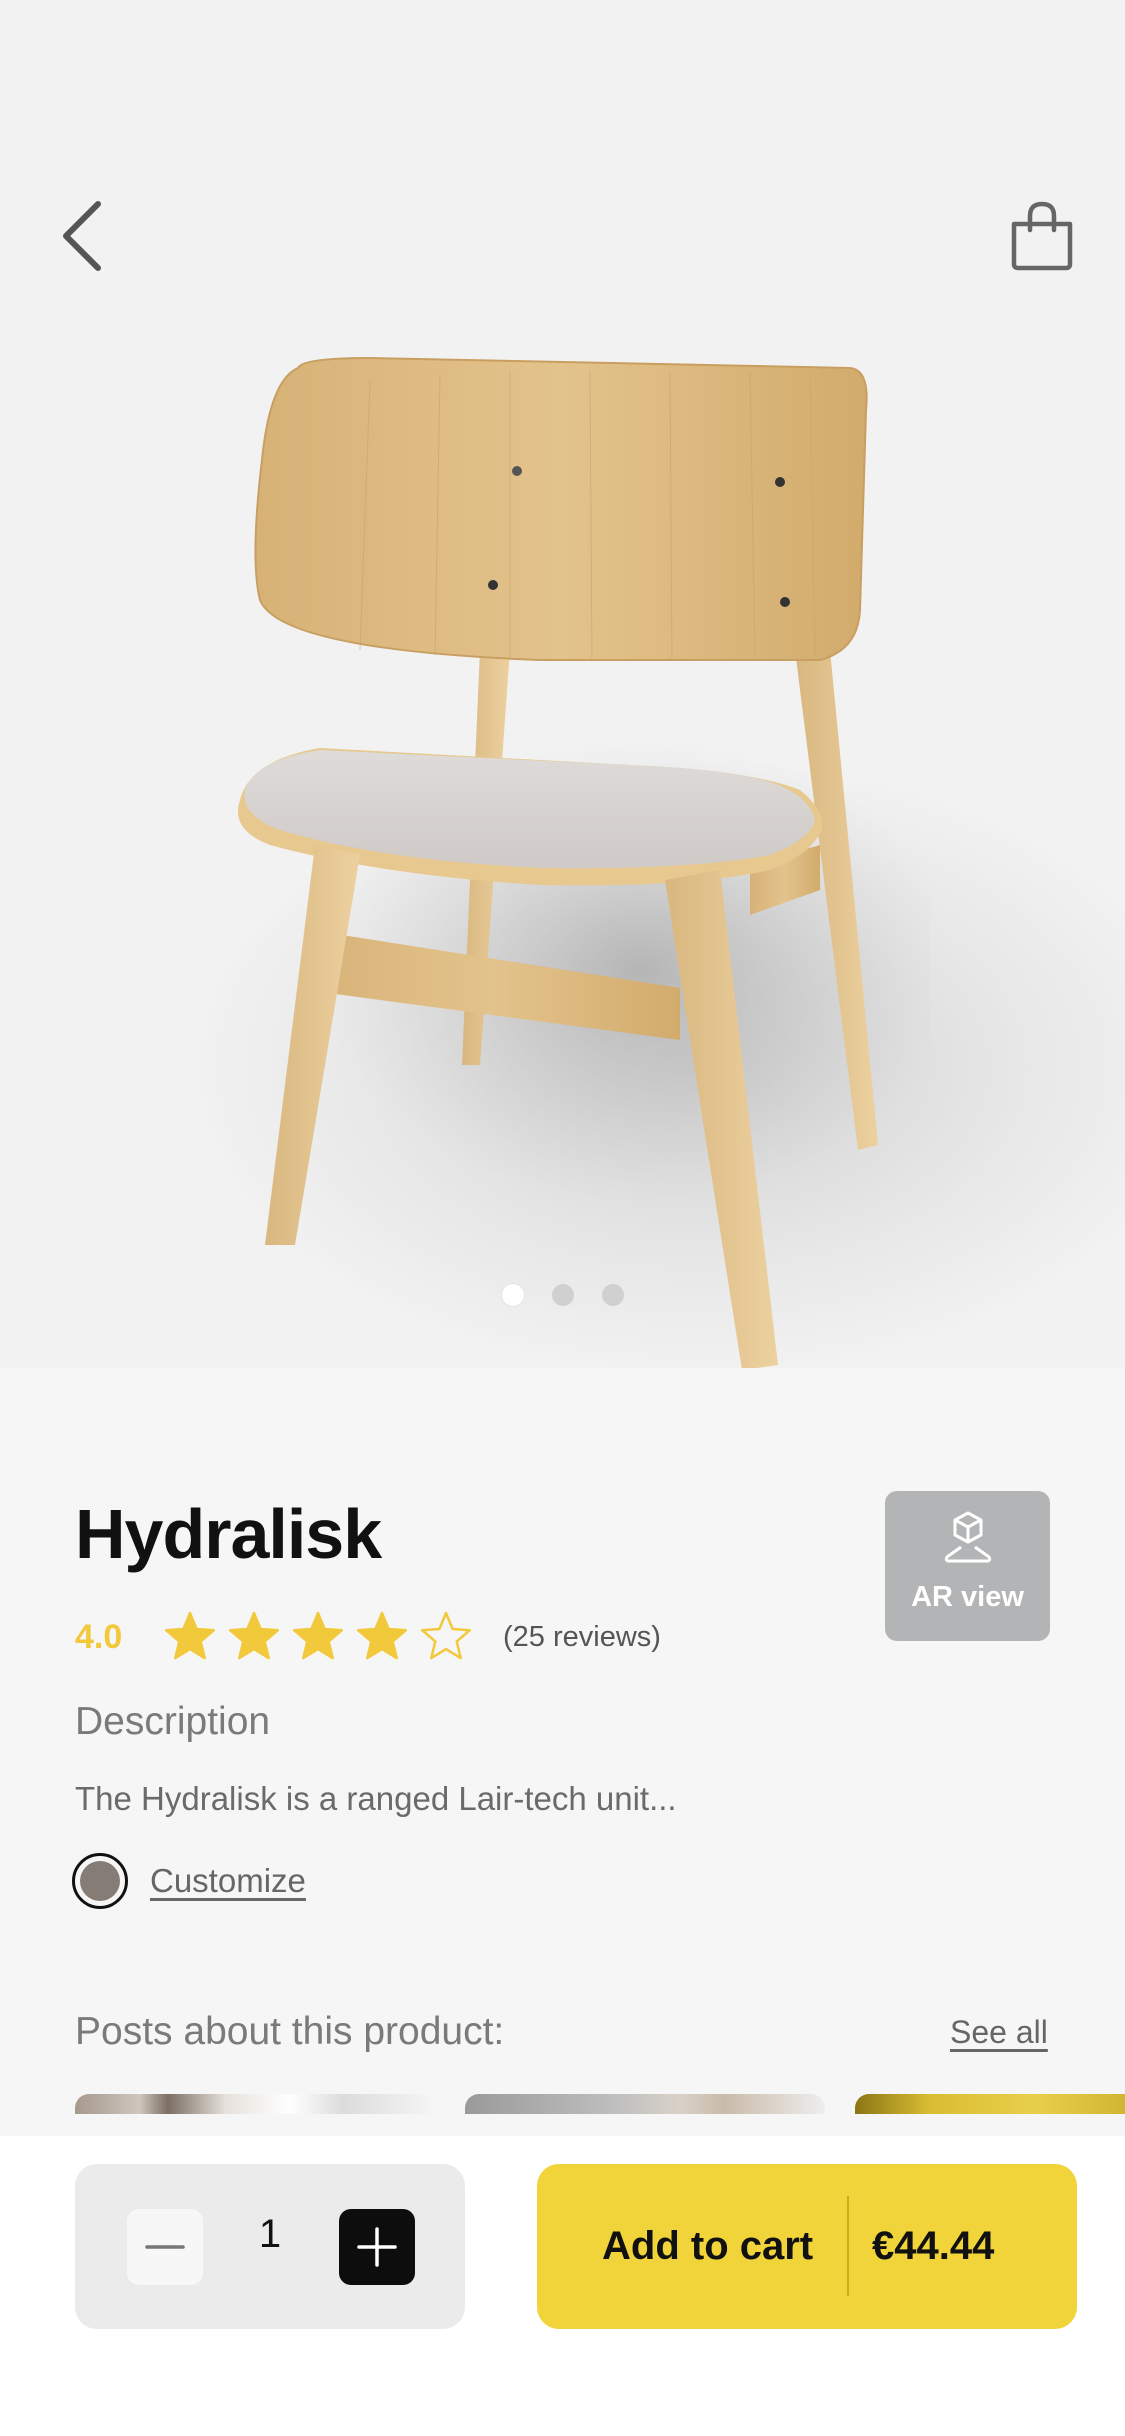 Image resolution: width=1125 pixels, height=2436 pixels. I want to click on customize-link: Customize, so click(189, 1881).